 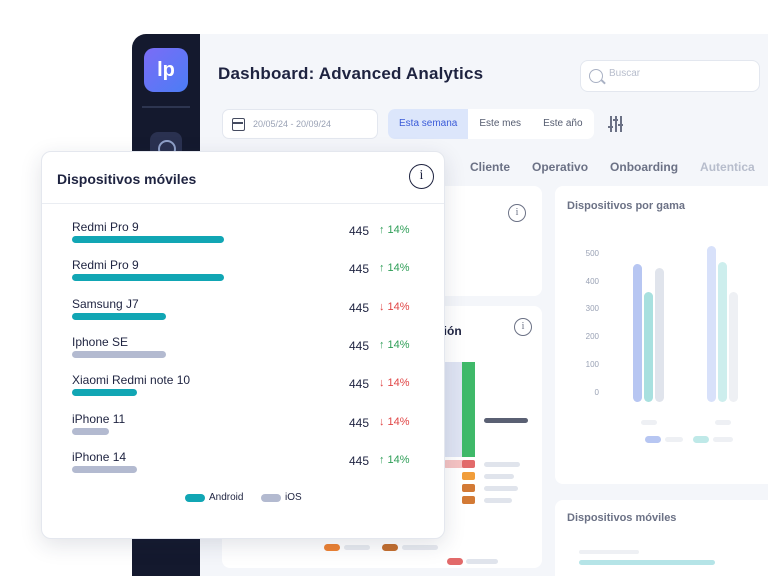 What do you see at coordinates (701, 439) in the screenshot?
I see `legend-swatch-teal` at bounding box center [701, 439].